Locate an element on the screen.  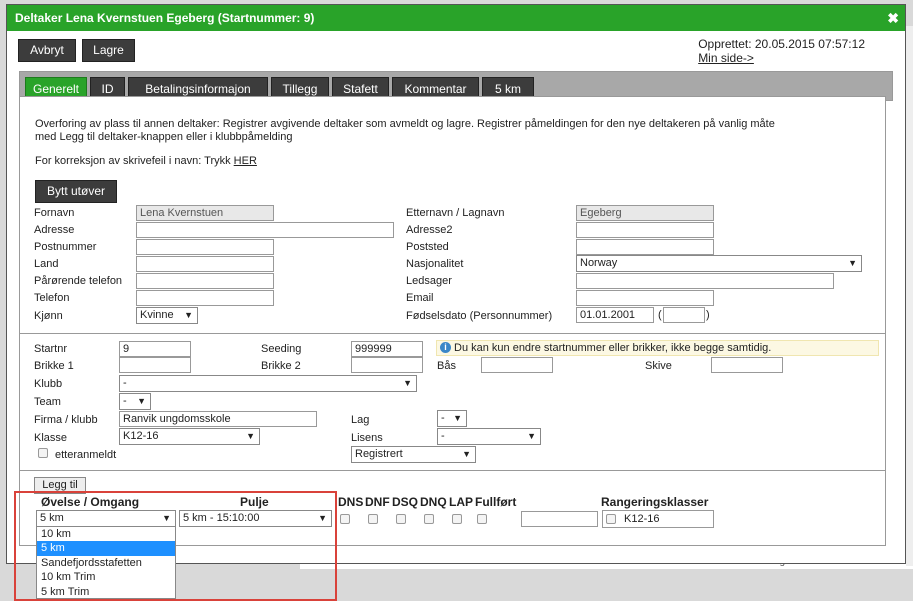
my-page-link: Min side-> is located at coordinates (726, 58).